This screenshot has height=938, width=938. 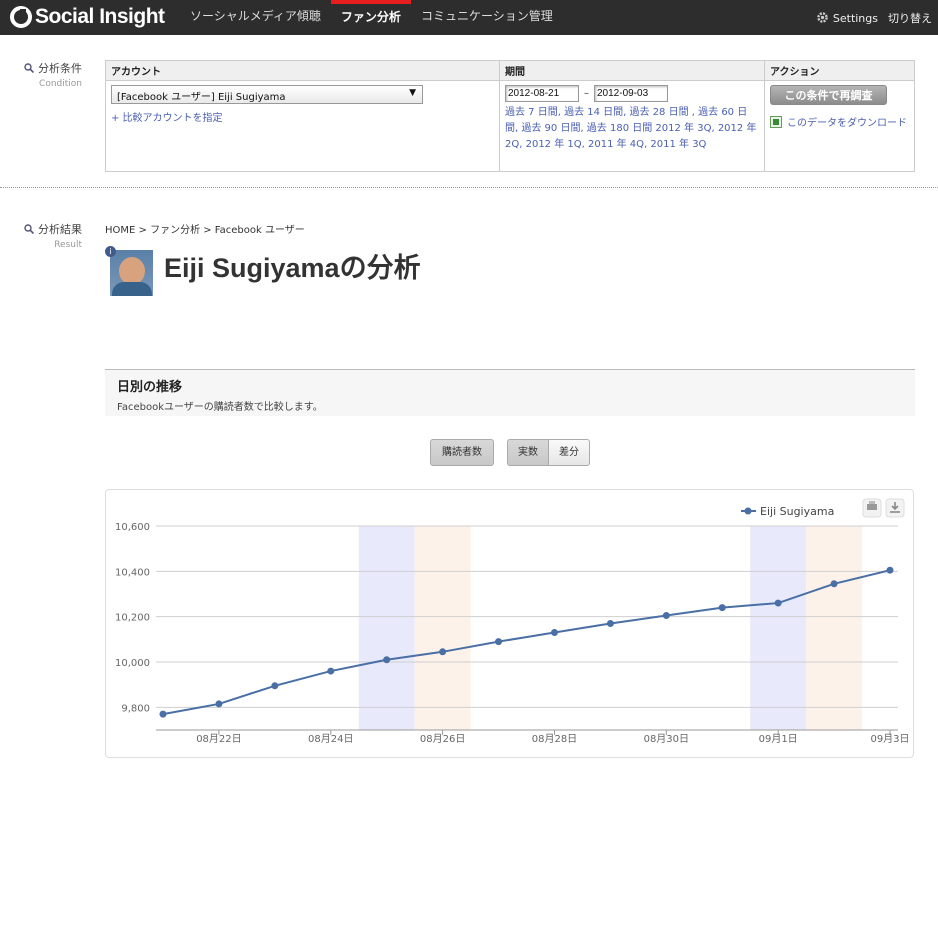 What do you see at coordinates (412, 93) in the screenshot?
I see `chevron-down-icon: ▼` at bounding box center [412, 93].